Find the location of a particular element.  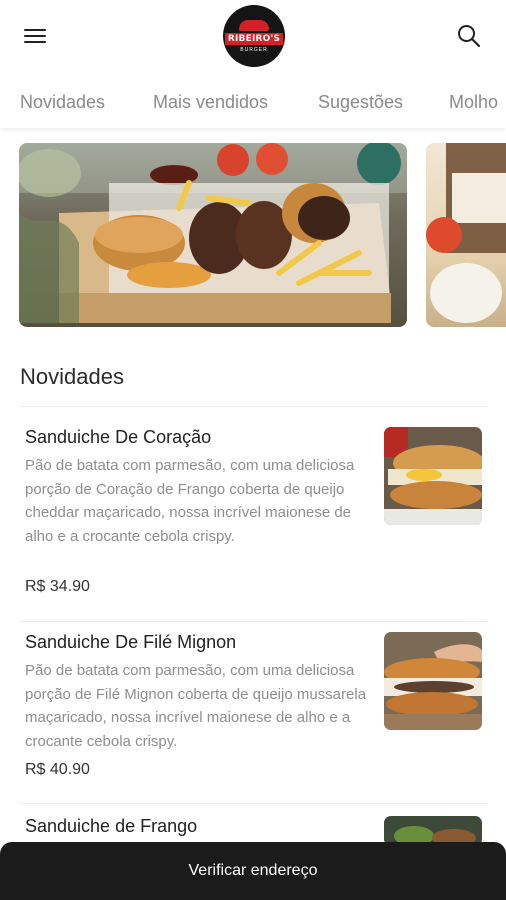

verify-address-label: Verificar endereço is located at coordinates (253, 870).